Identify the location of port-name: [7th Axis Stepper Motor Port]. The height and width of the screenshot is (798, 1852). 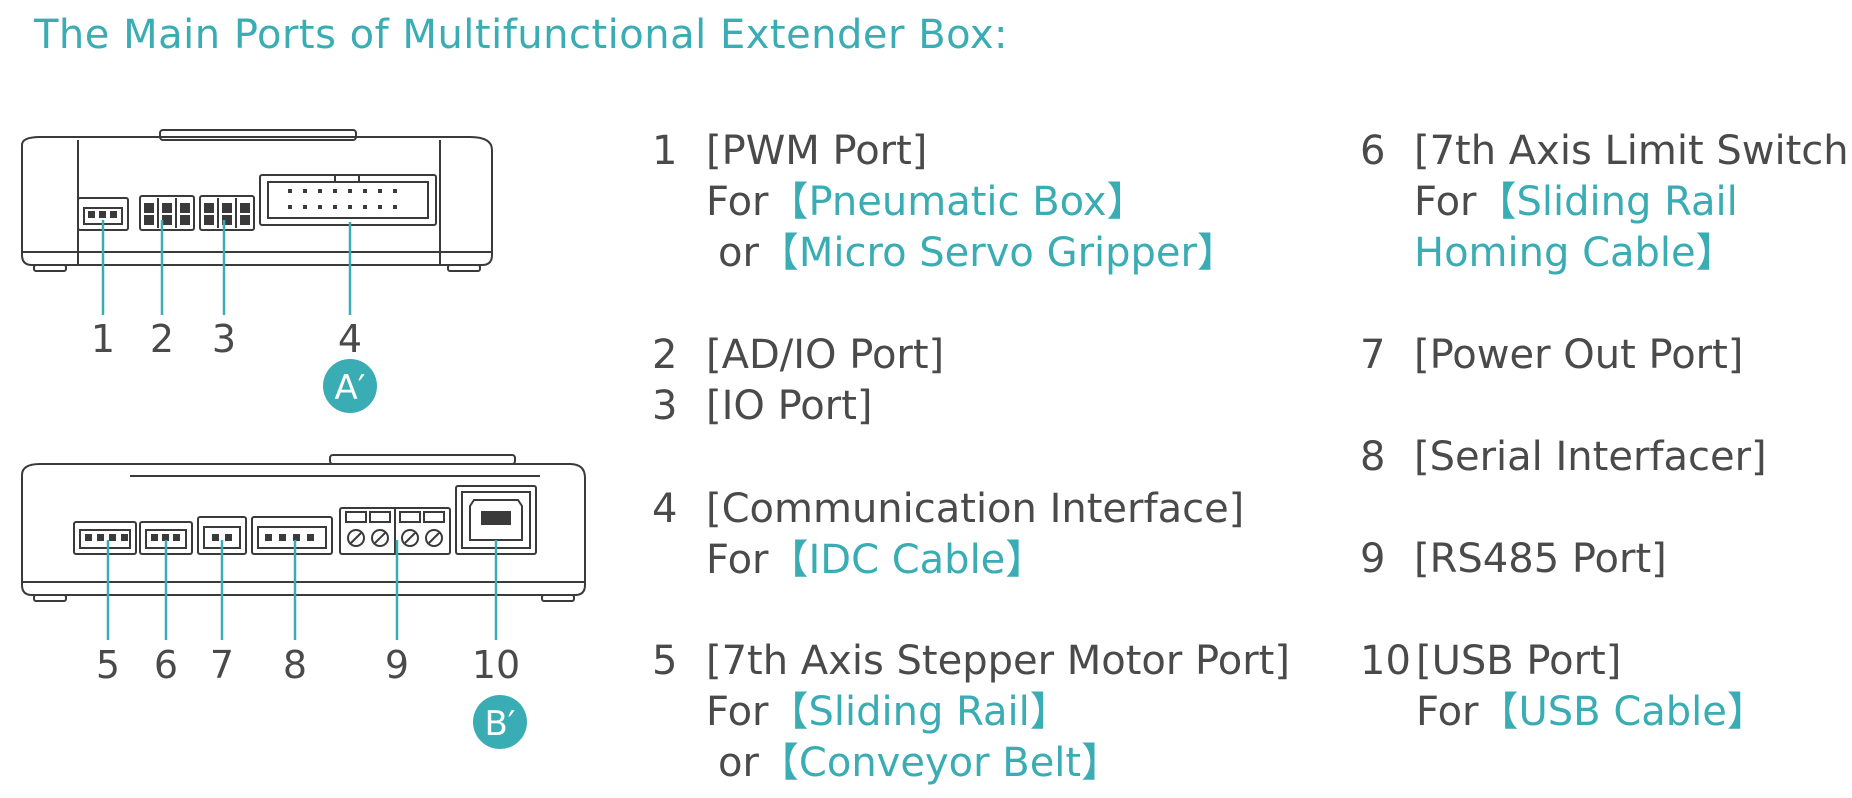
(998, 661).